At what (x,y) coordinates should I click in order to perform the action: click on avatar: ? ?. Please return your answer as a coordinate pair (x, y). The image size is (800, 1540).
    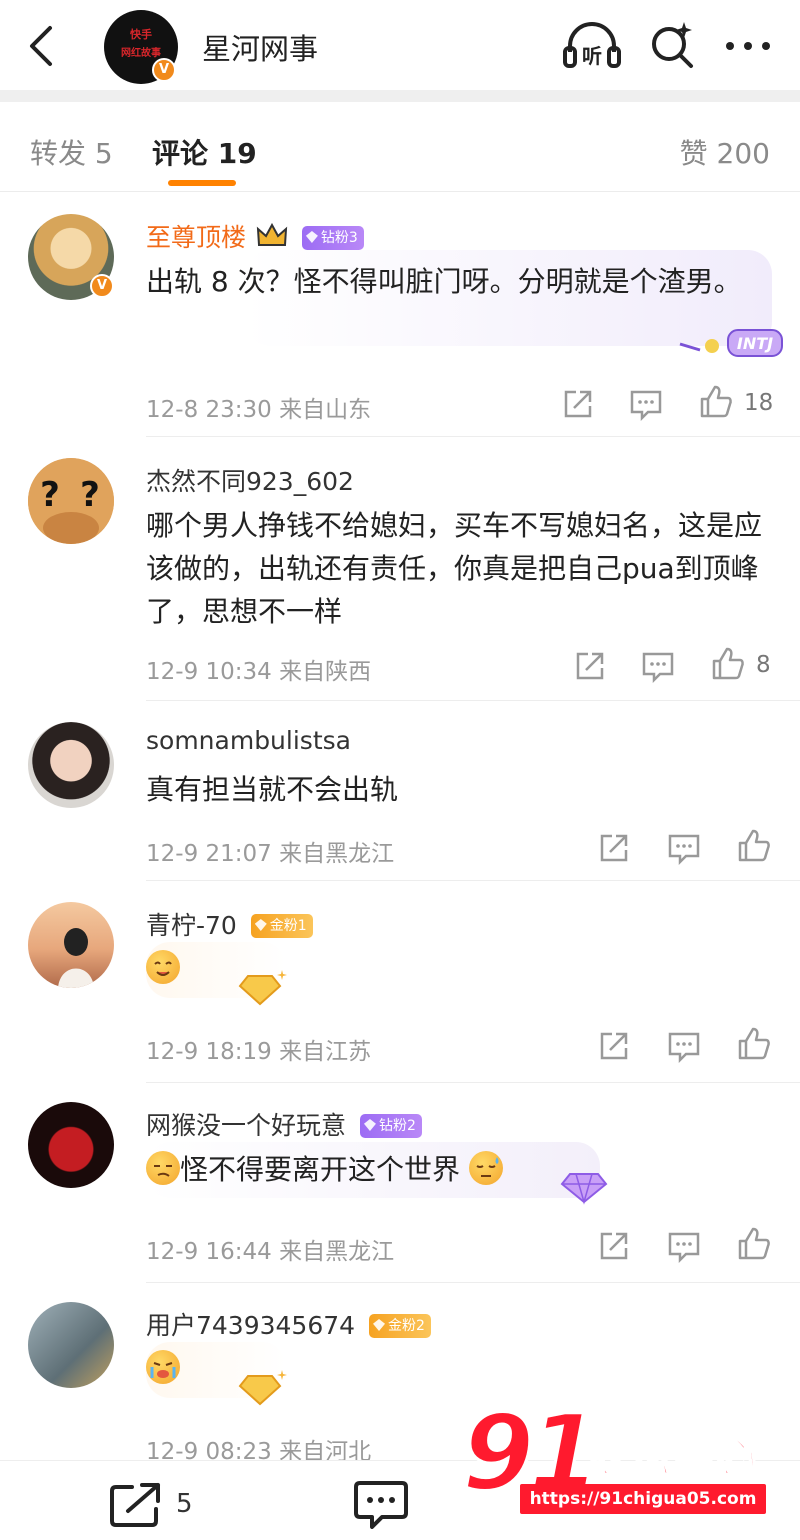
    Looking at the image, I should click on (71, 501).